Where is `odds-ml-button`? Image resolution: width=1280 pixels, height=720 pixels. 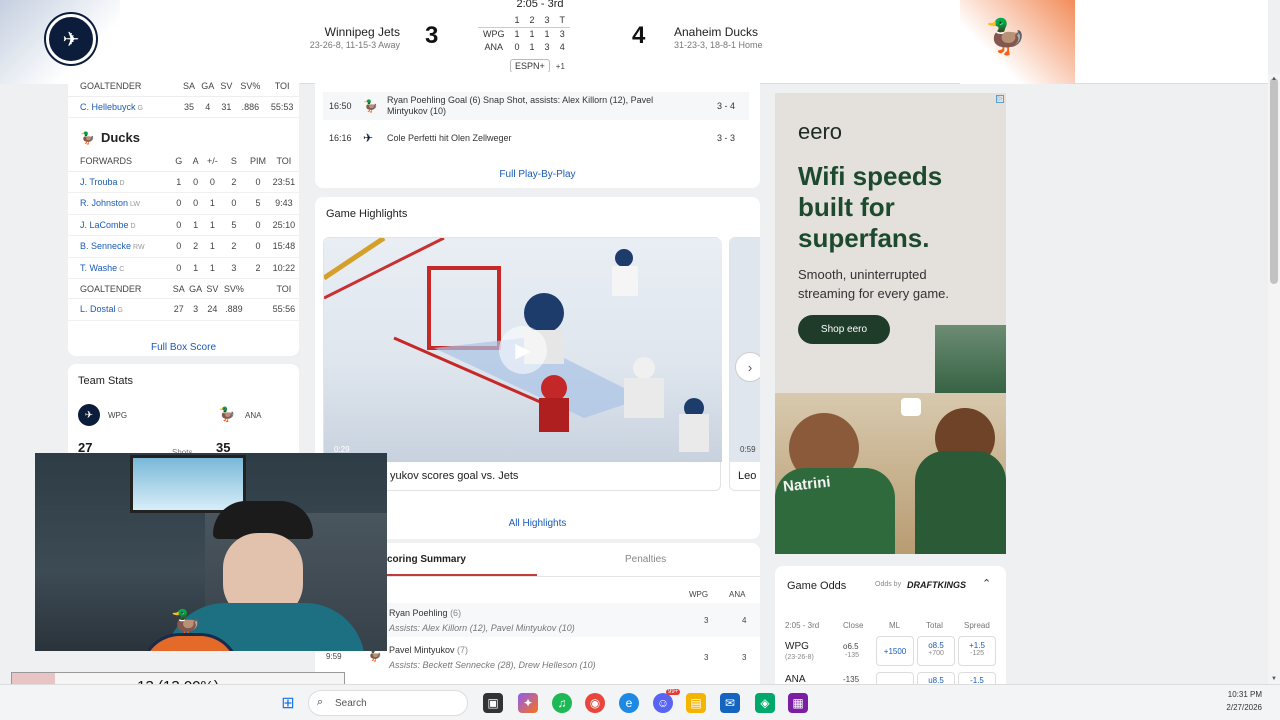
odds-ml-button is located at coordinates (895, 678).